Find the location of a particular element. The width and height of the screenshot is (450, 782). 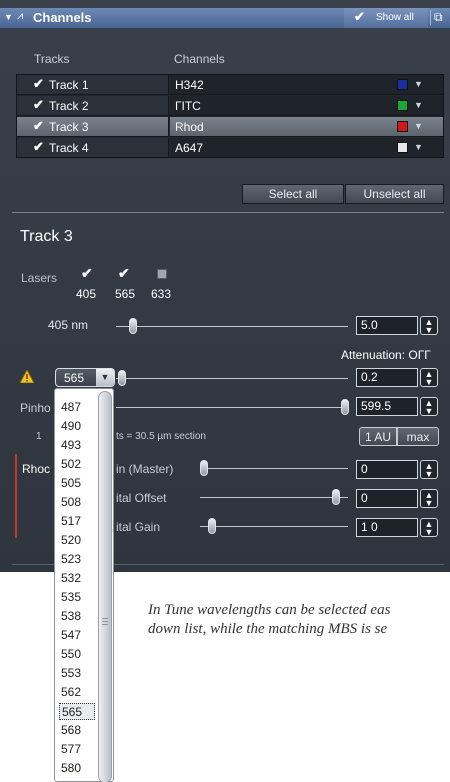

dropdown-scrollbar is located at coordinates (105, 586).